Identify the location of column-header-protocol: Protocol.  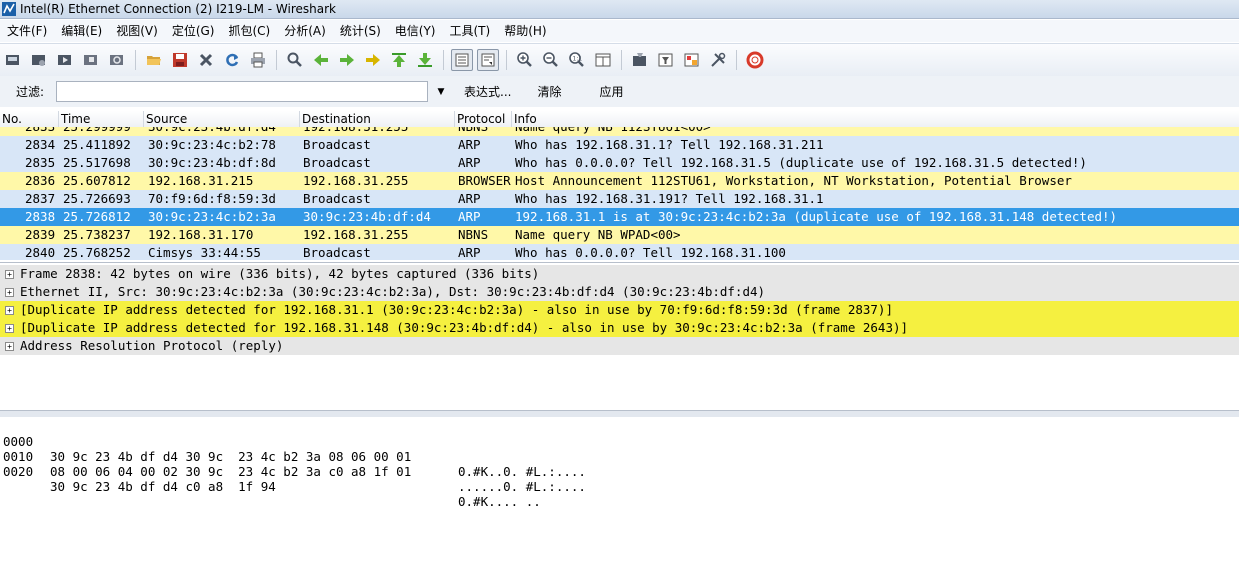
(483, 119).